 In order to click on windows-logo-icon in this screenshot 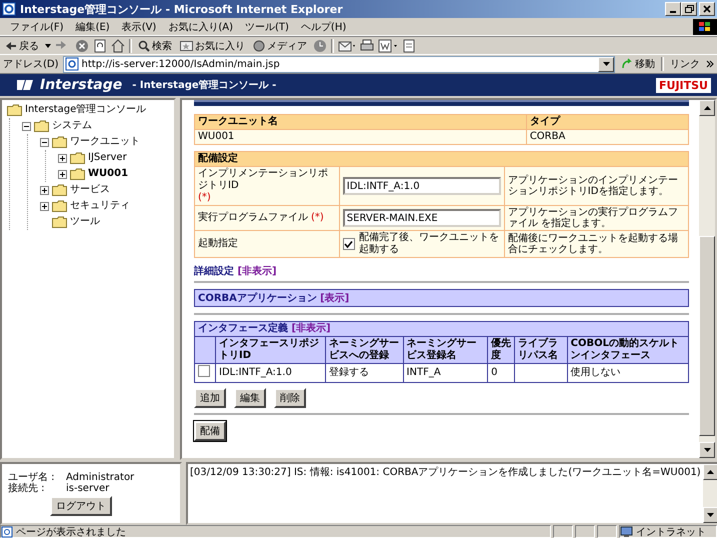, I will do `click(705, 26)`.